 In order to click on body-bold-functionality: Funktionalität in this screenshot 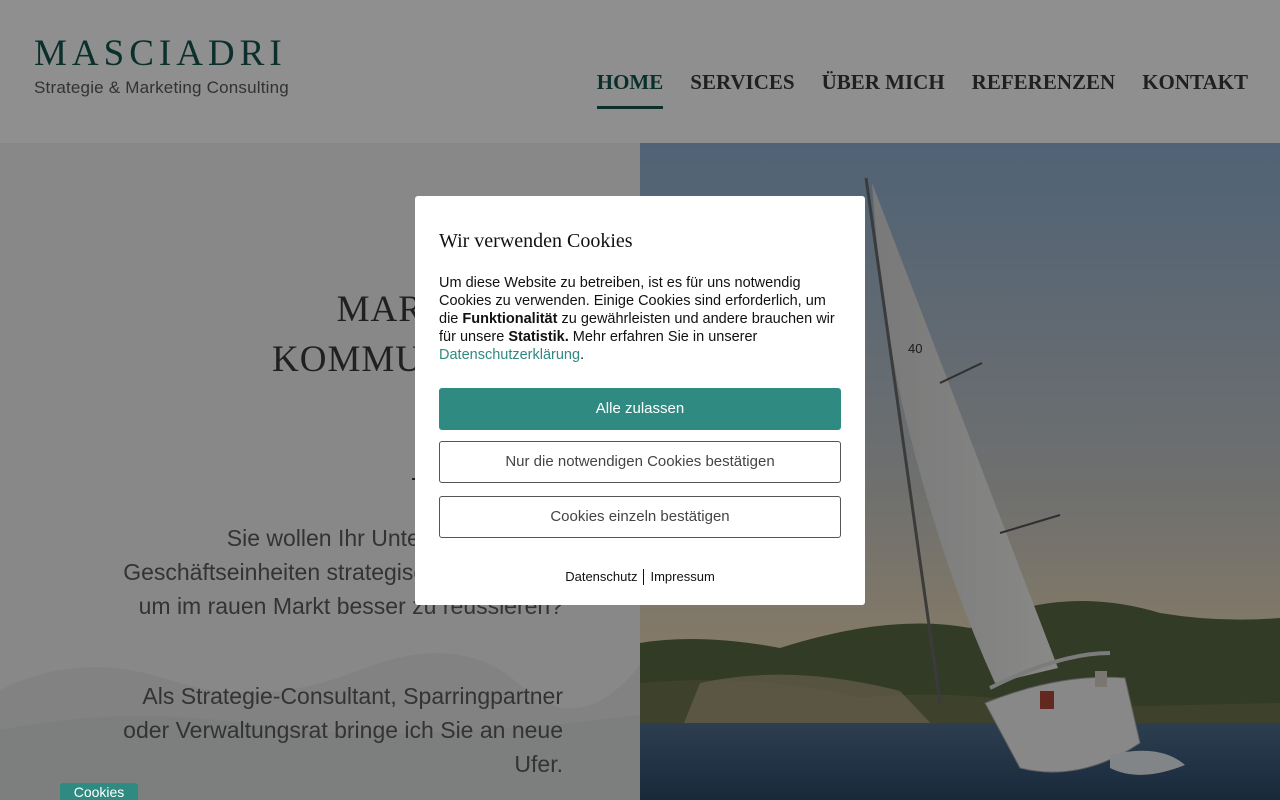, I will do `click(510, 319)`.